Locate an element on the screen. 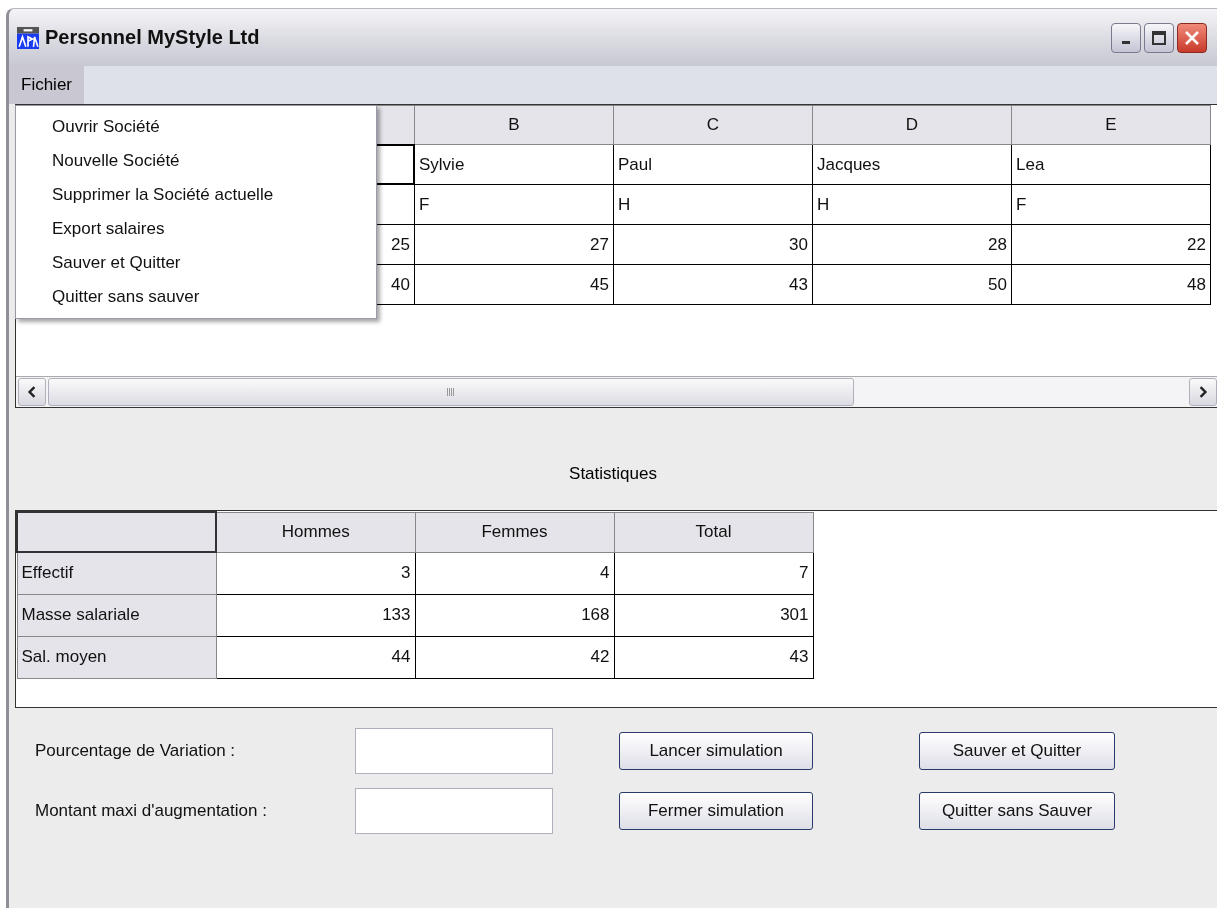 This screenshot has width=1217, height=908. table-cell: 45 is located at coordinates (514, 284).